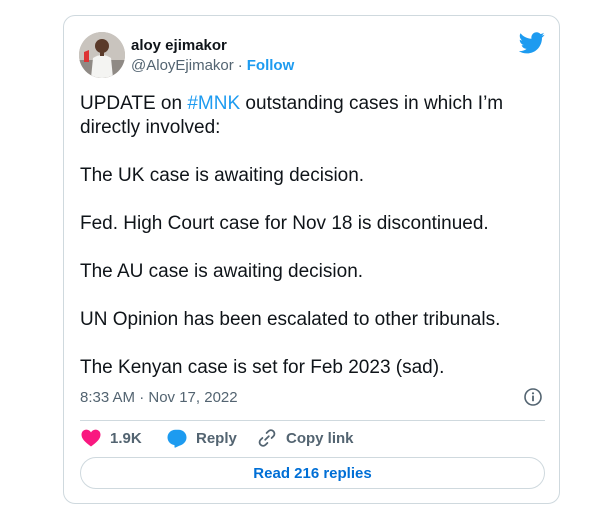 This screenshot has height=519, width=600. I want to click on read-replies-button: Read 216 replies, so click(312, 473).